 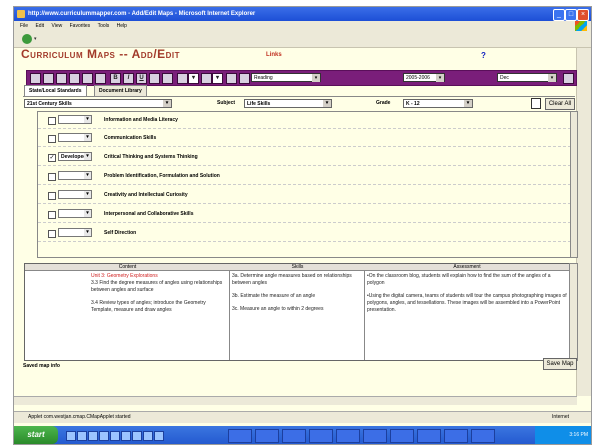 What do you see at coordinates (583, 222) in the screenshot?
I see `page-scrollbar` at bounding box center [583, 222].